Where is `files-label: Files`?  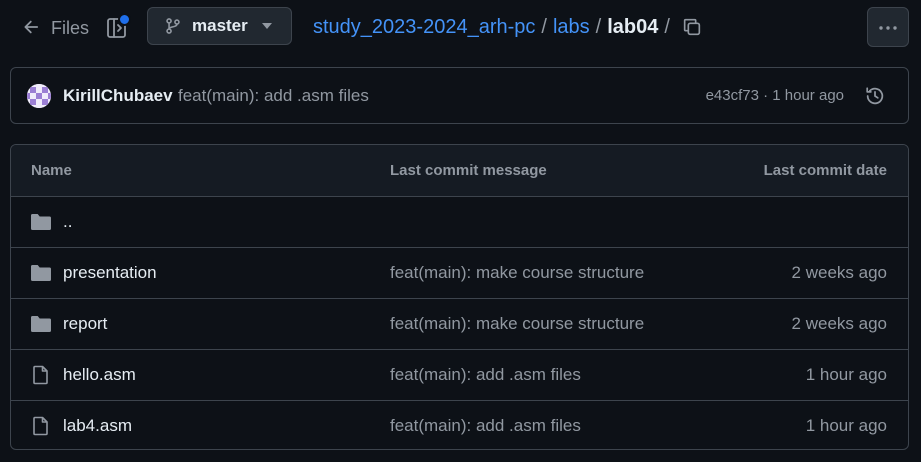 files-label: Files is located at coordinates (70, 28).